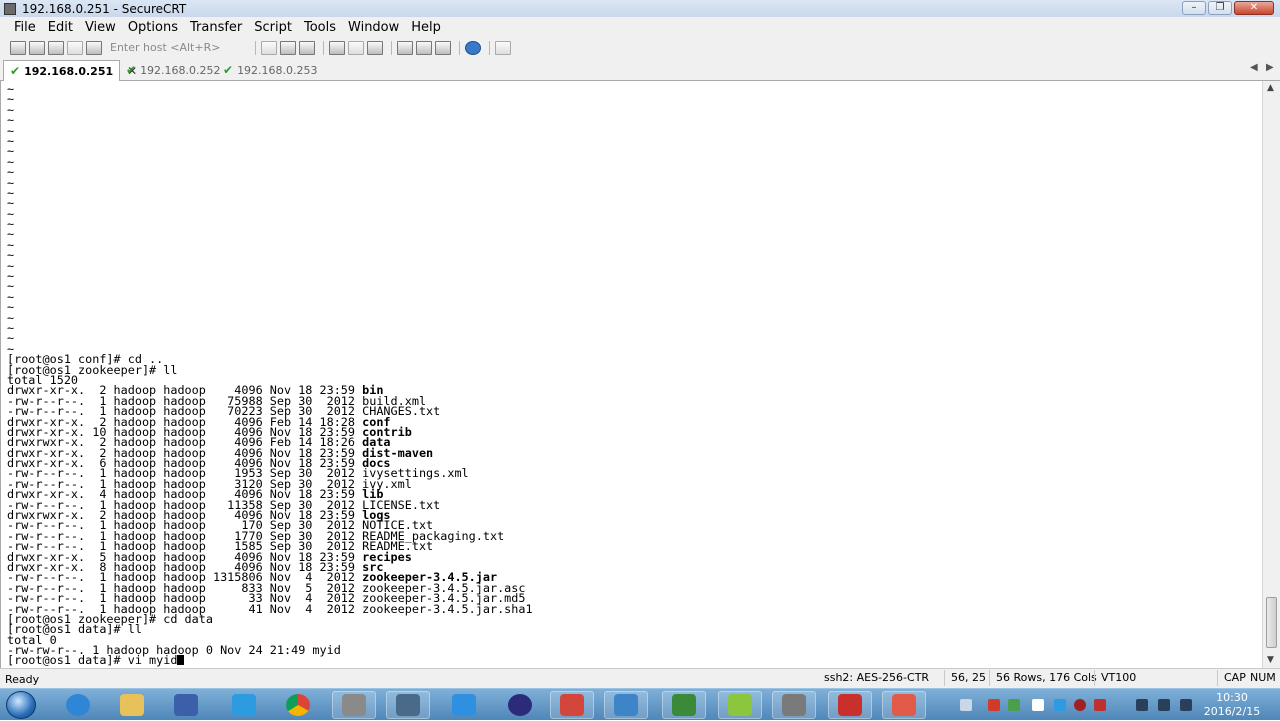 Image resolution: width=1280 pixels, height=721 pixels. I want to click on tray-app-red2-icon, so click(1100, 705).